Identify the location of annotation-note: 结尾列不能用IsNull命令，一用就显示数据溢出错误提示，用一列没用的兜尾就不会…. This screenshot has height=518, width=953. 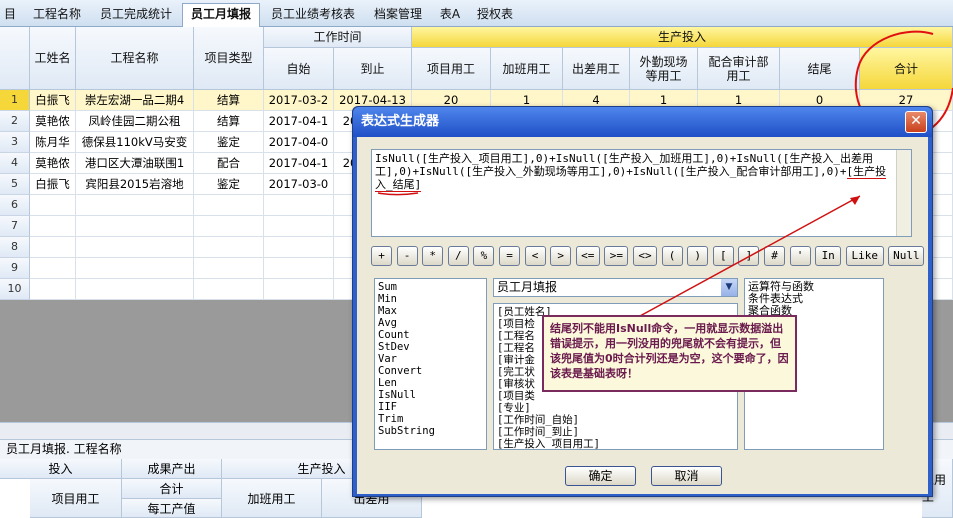
(669, 353).